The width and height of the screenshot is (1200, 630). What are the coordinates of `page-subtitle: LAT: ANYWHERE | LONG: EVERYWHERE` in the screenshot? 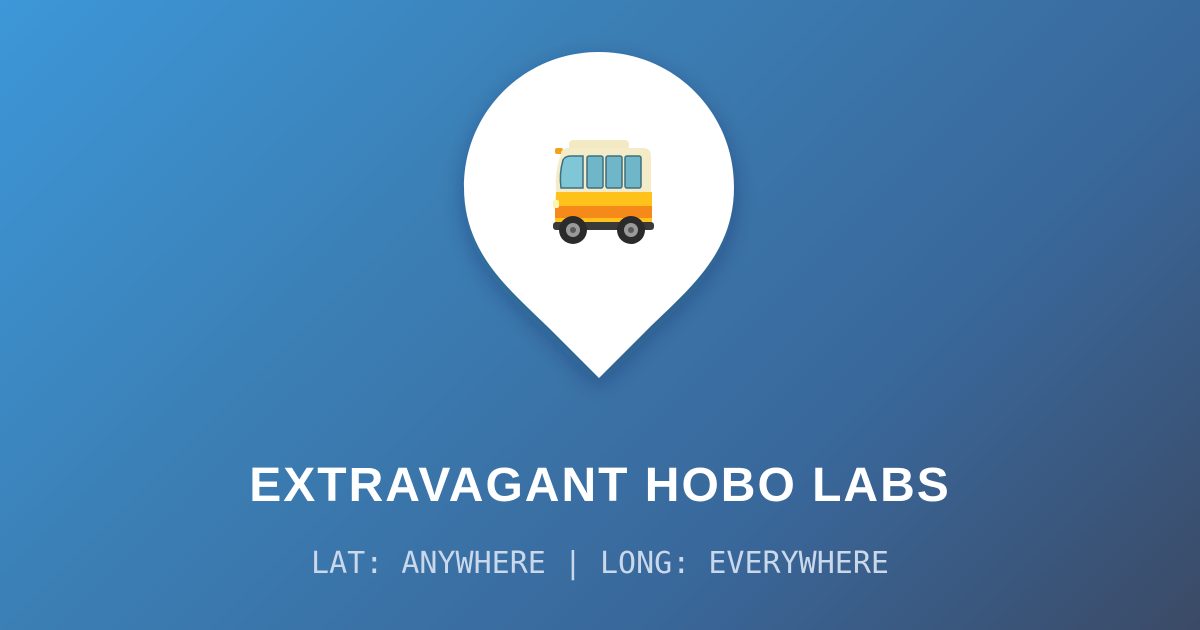 It's located at (600, 563).